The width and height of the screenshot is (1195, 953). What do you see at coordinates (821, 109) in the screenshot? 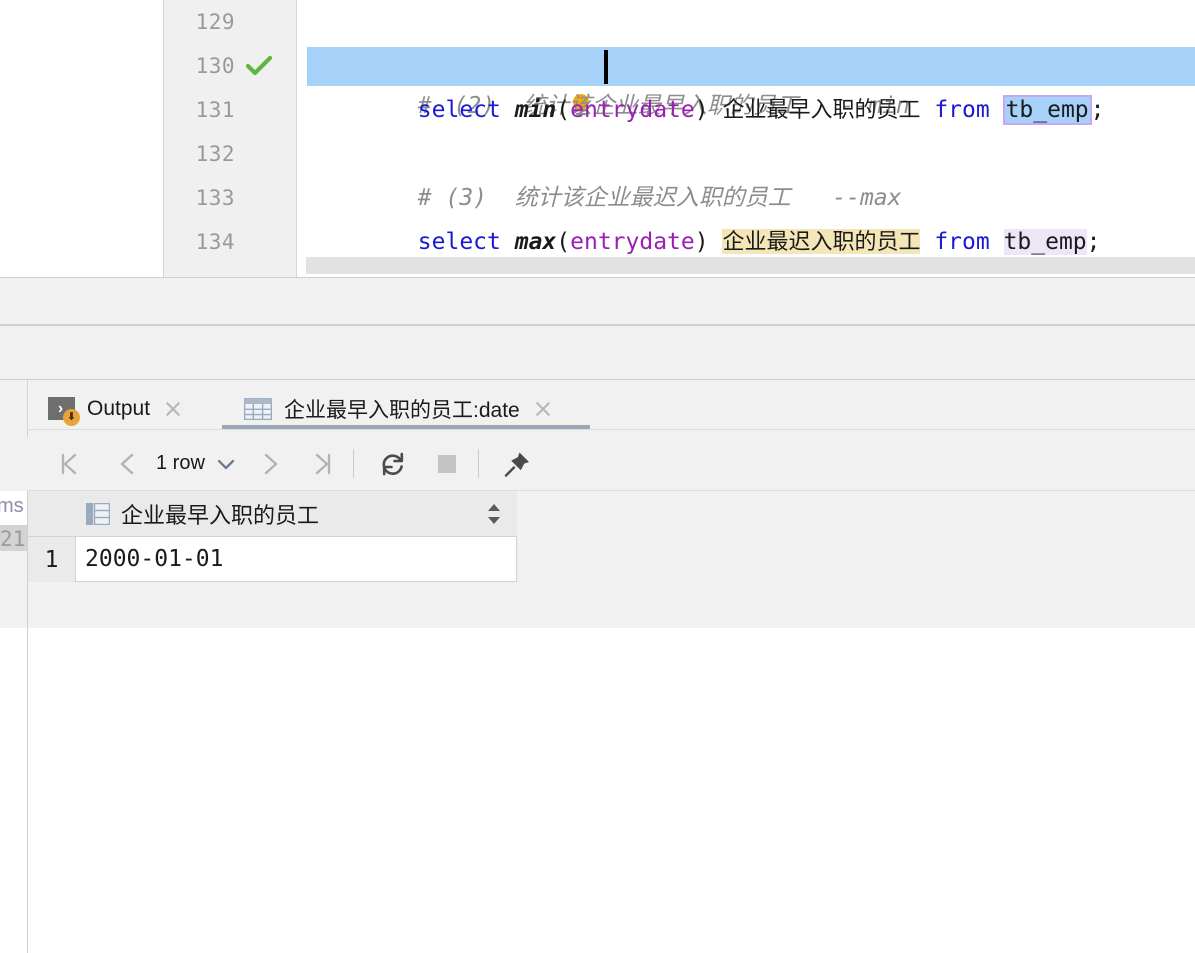
I see `sql-alias-cn: 企业最早入职的员工` at bounding box center [821, 109].